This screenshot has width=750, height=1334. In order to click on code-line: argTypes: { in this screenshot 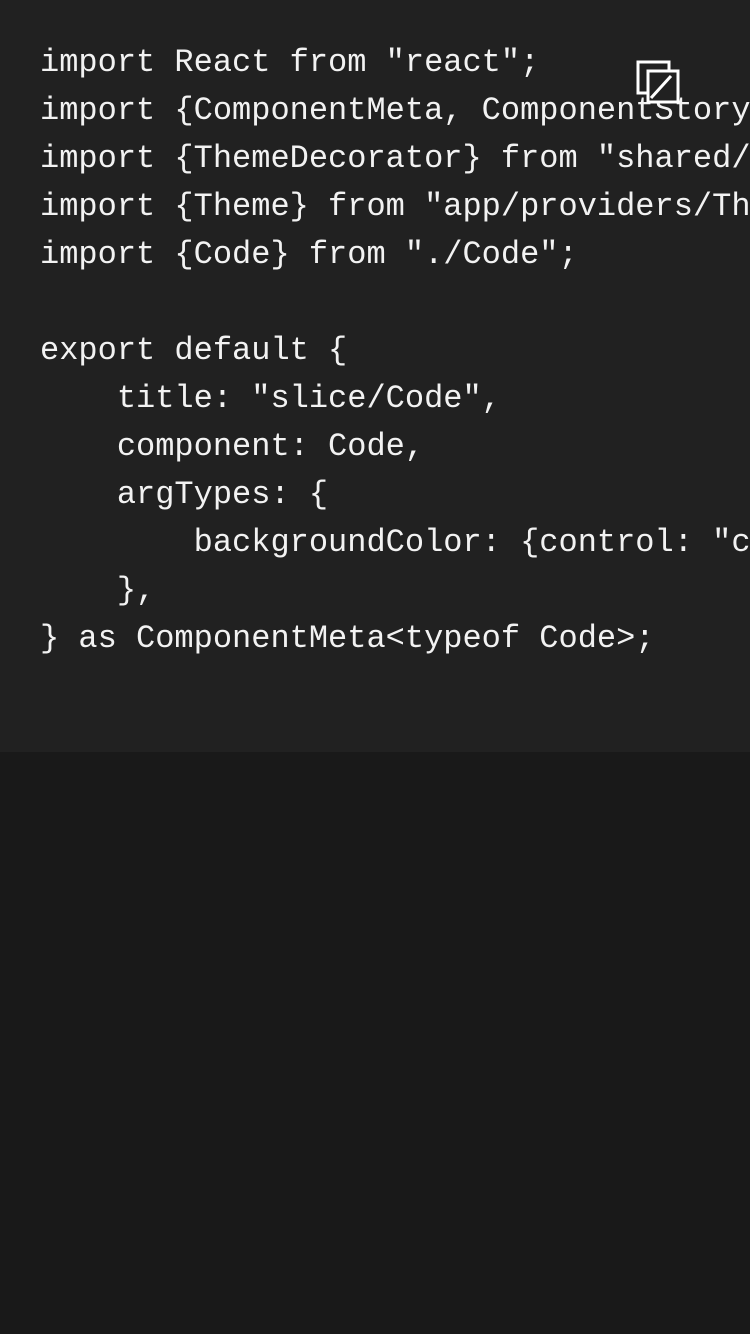, I will do `click(184, 494)`.